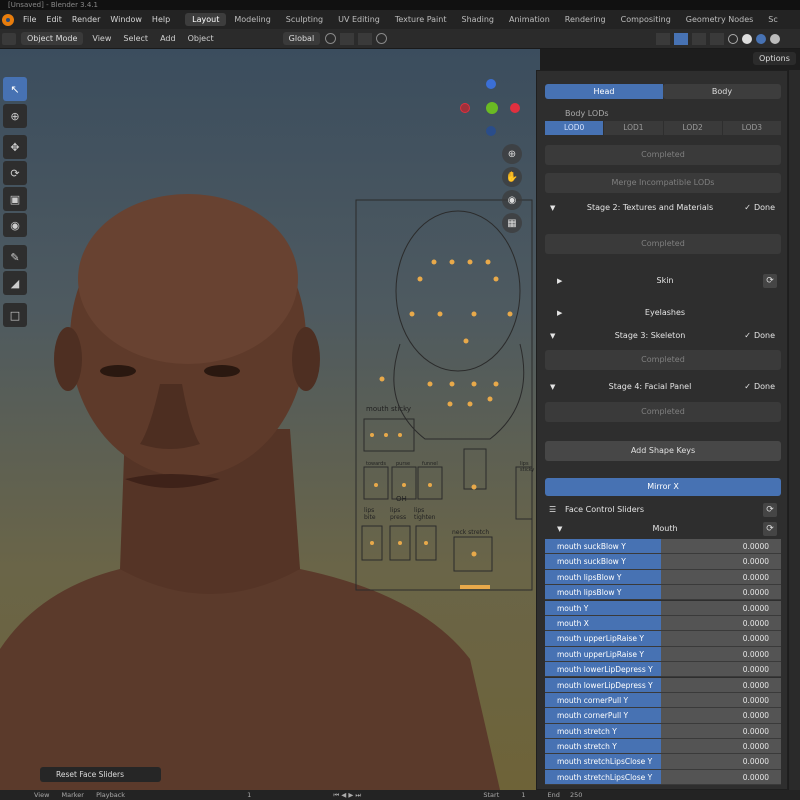 The width and height of the screenshot is (800, 800). Describe the element at coordinates (576, 795) in the screenshot. I see `end-frame-field: 250` at that location.